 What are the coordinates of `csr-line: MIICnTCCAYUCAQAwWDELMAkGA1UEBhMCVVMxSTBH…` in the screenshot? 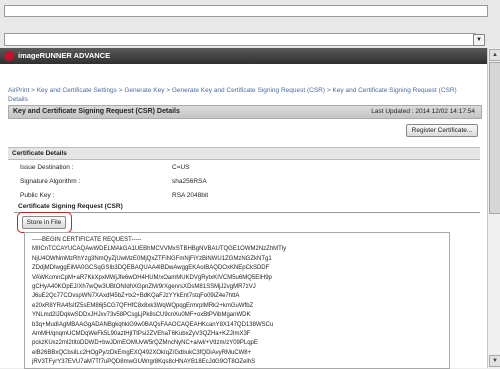 It's located at (159, 249).